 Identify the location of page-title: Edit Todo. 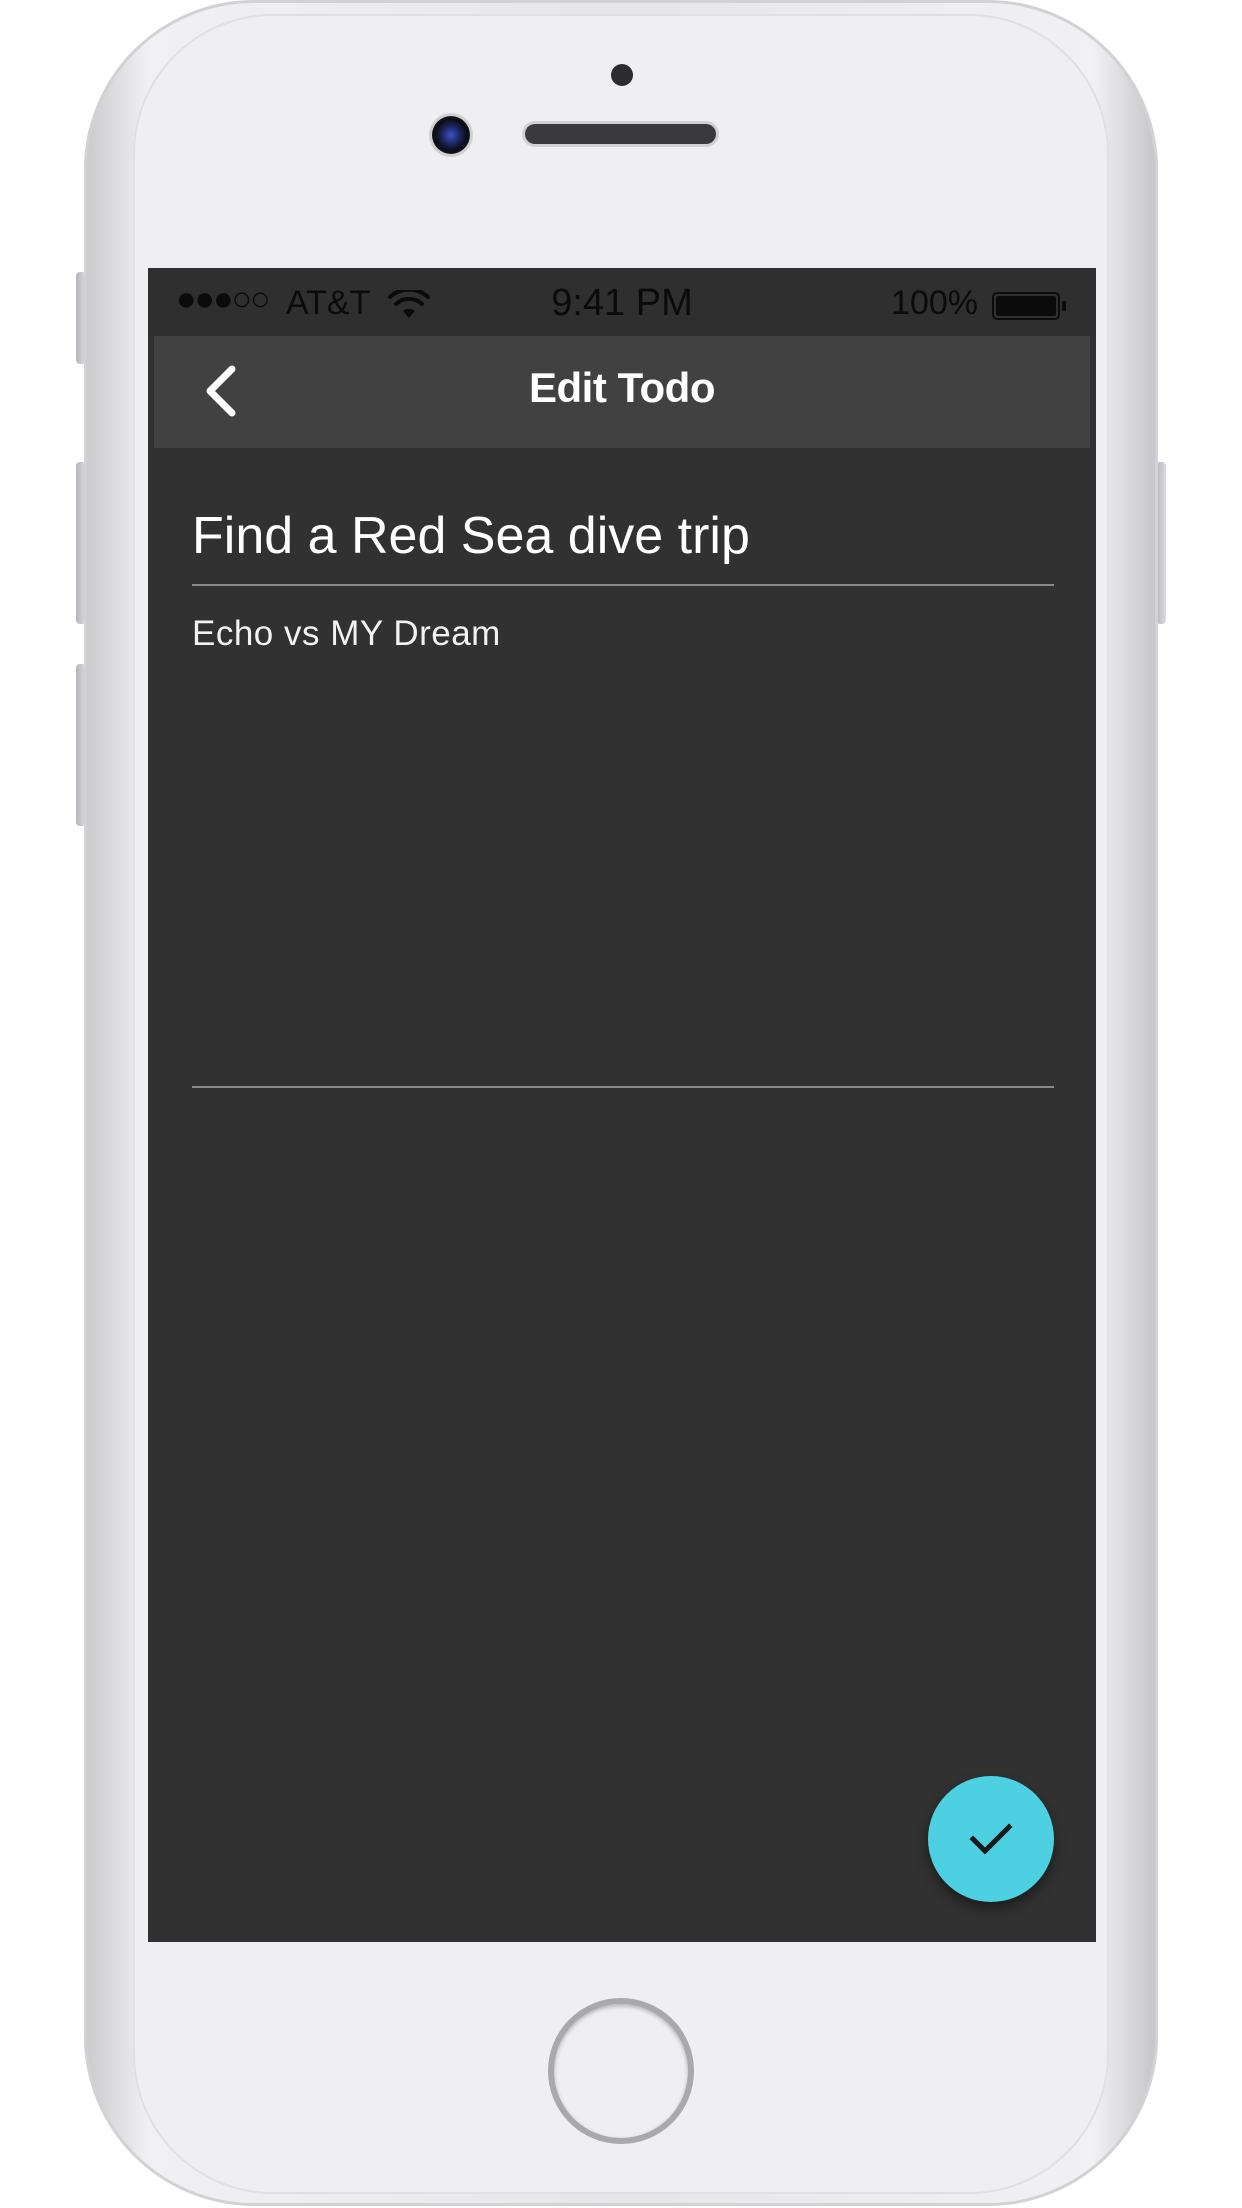
(622, 387).